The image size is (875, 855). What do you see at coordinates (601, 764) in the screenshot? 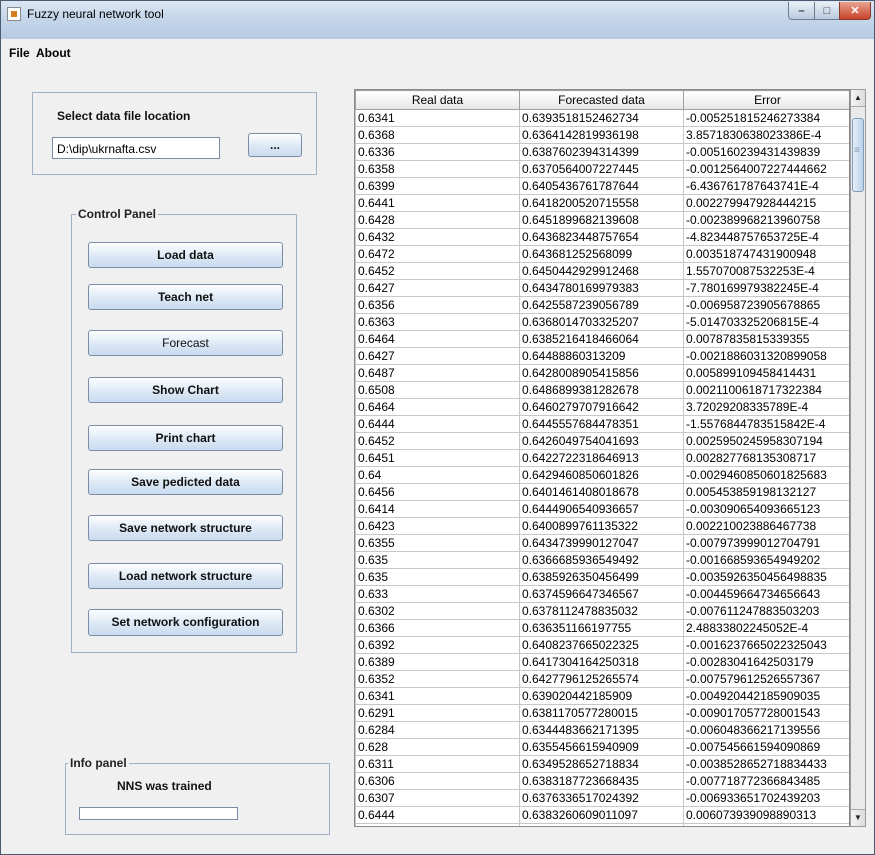
I see `forecast-value-cell: 0.6349528652718834` at bounding box center [601, 764].